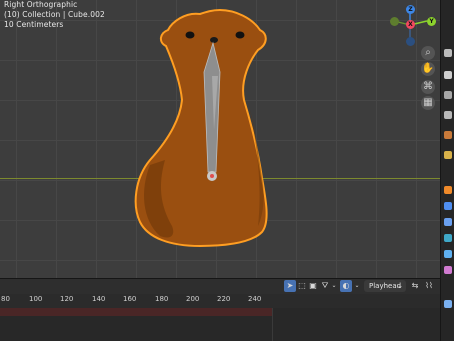  What do you see at coordinates (448, 206) in the screenshot?
I see `modifier-tab-icon` at bounding box center [448, 206].